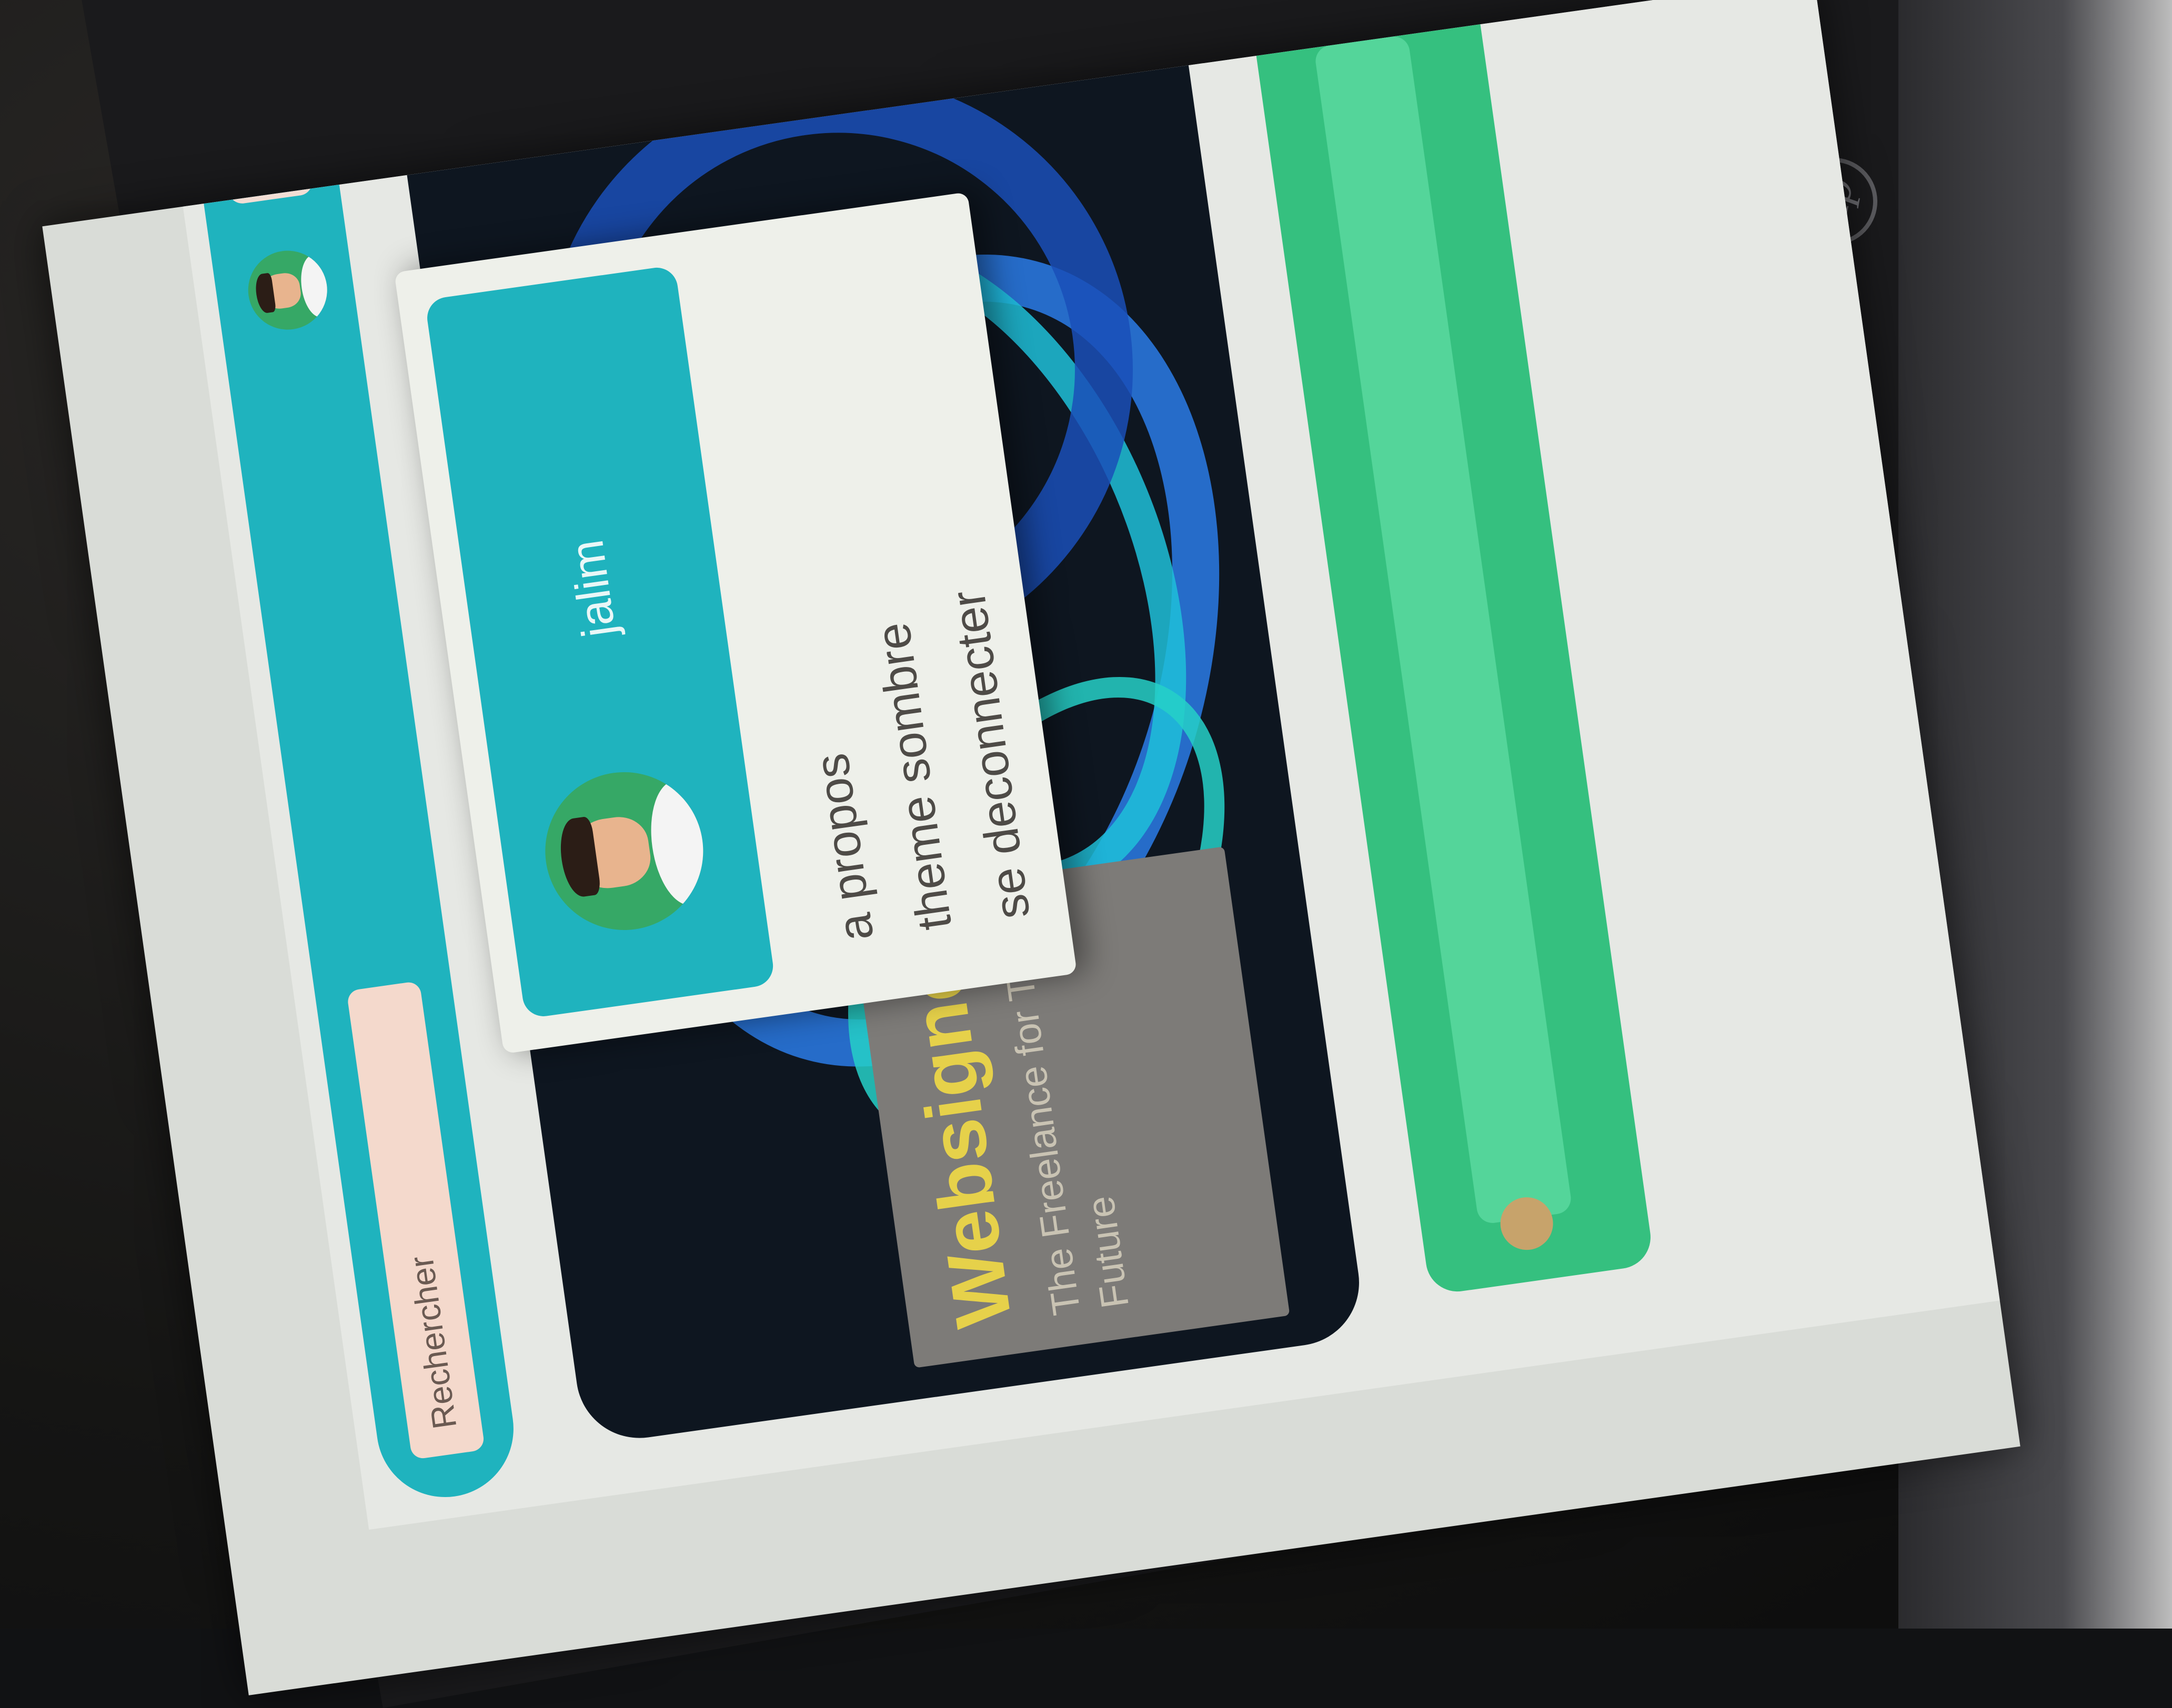 The width and height of the screenshot is (2172, 1708). Describe the element at coordinates (594, 589) in the screenshot. I see `profile-name: jalim` at that location.